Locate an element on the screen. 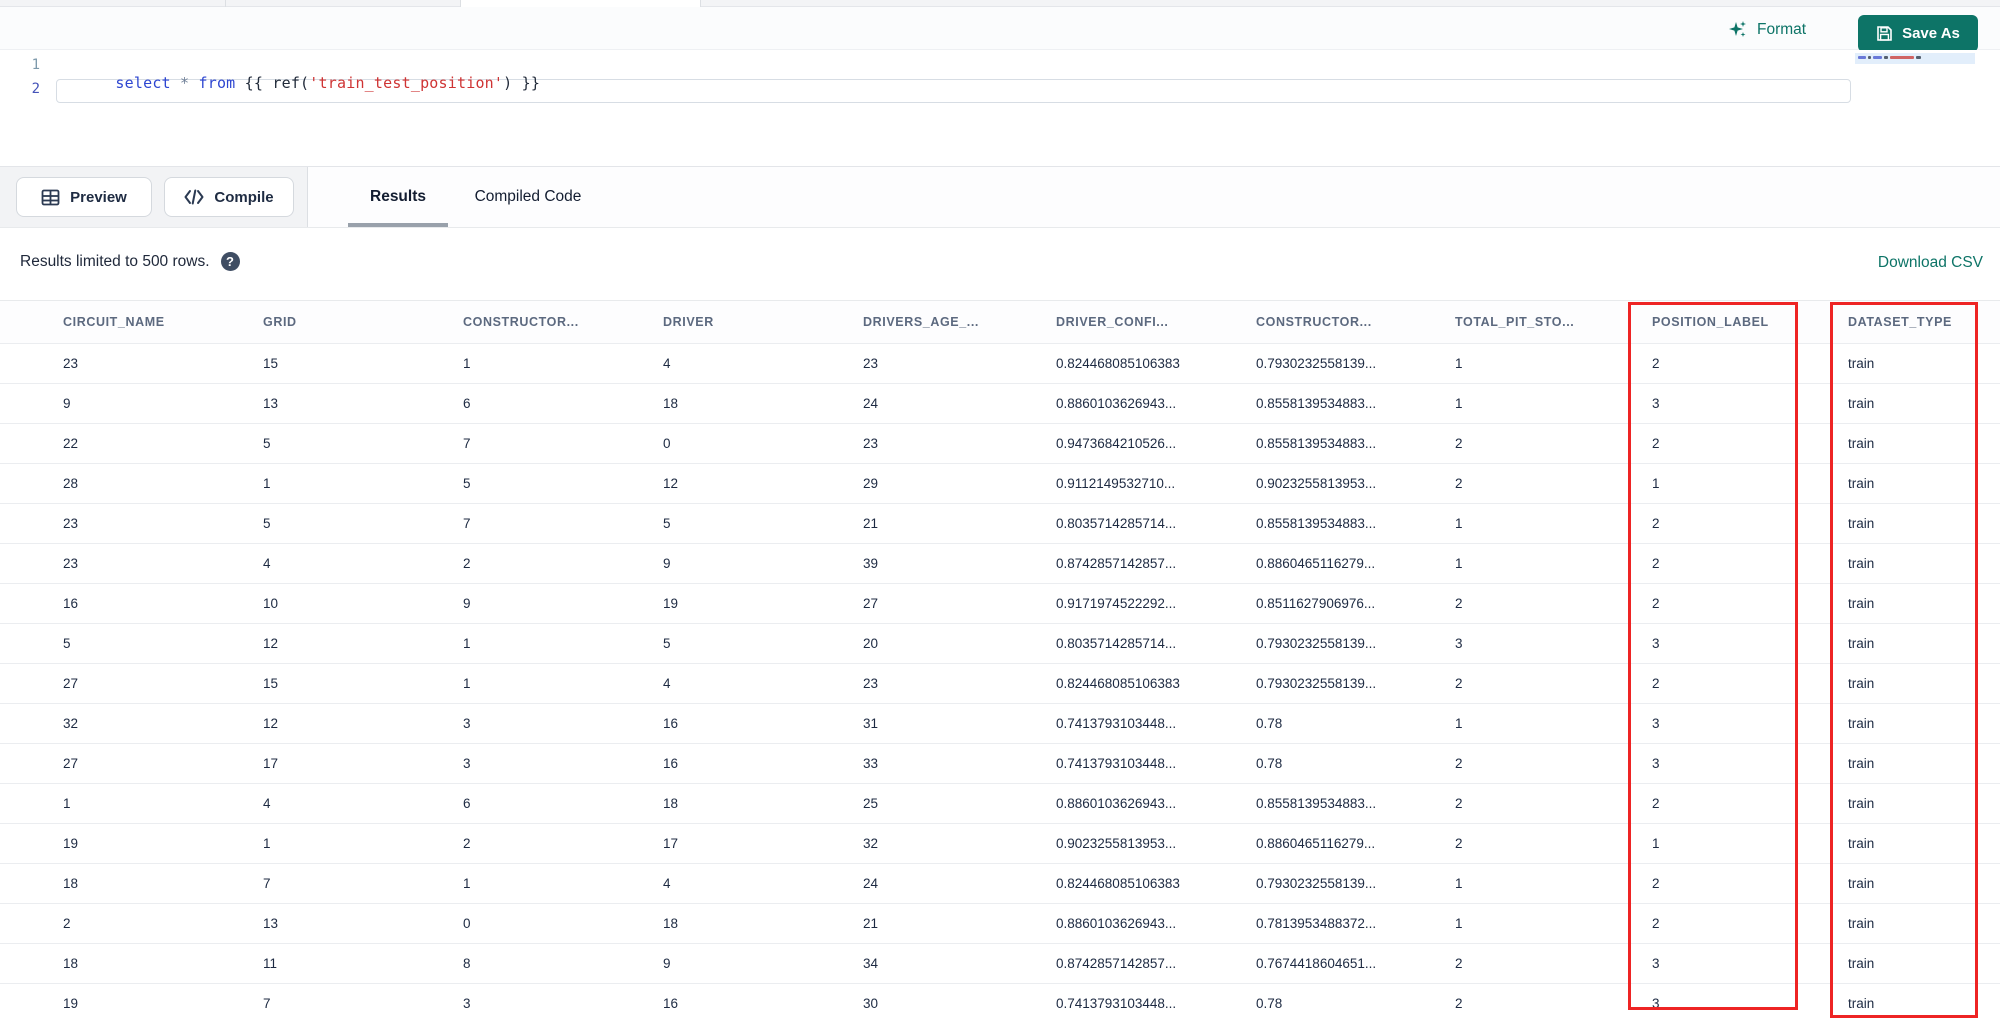 The image size is (2000, 1020). row-limit-text: Results limited to 500 rows. is located at coordinates (115, 261).